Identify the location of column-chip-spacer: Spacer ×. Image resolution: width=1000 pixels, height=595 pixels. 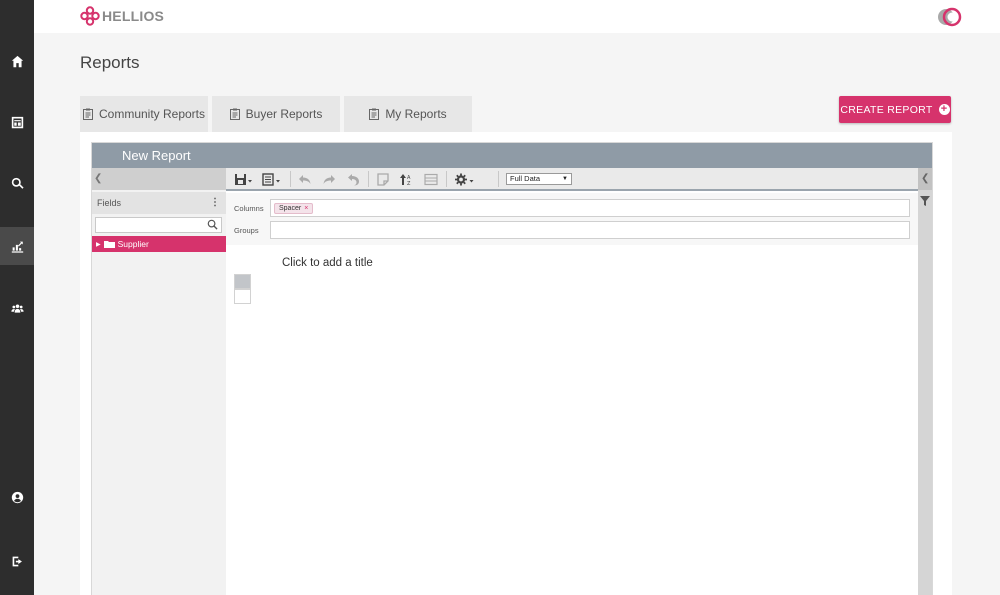
(294, 208).